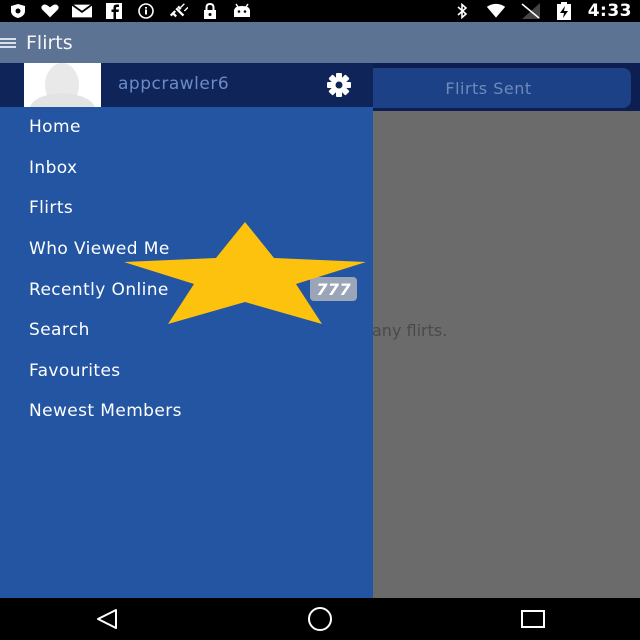 This screenshot has width=640, height=640. Describe the element at coordinates (462, 11) in the screenshot. I see `bluetooth-icon` at that location.